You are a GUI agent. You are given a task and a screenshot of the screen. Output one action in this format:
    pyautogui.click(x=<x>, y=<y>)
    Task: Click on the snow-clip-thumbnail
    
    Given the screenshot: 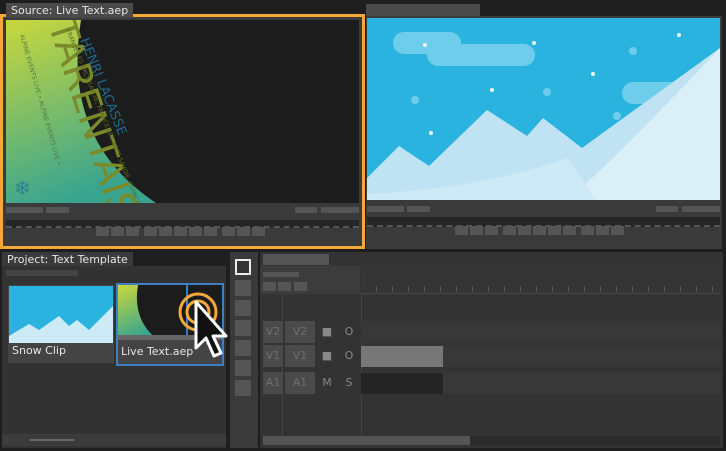 What is the action you would take?
    pyautogui.click(x=61, y=314)
    